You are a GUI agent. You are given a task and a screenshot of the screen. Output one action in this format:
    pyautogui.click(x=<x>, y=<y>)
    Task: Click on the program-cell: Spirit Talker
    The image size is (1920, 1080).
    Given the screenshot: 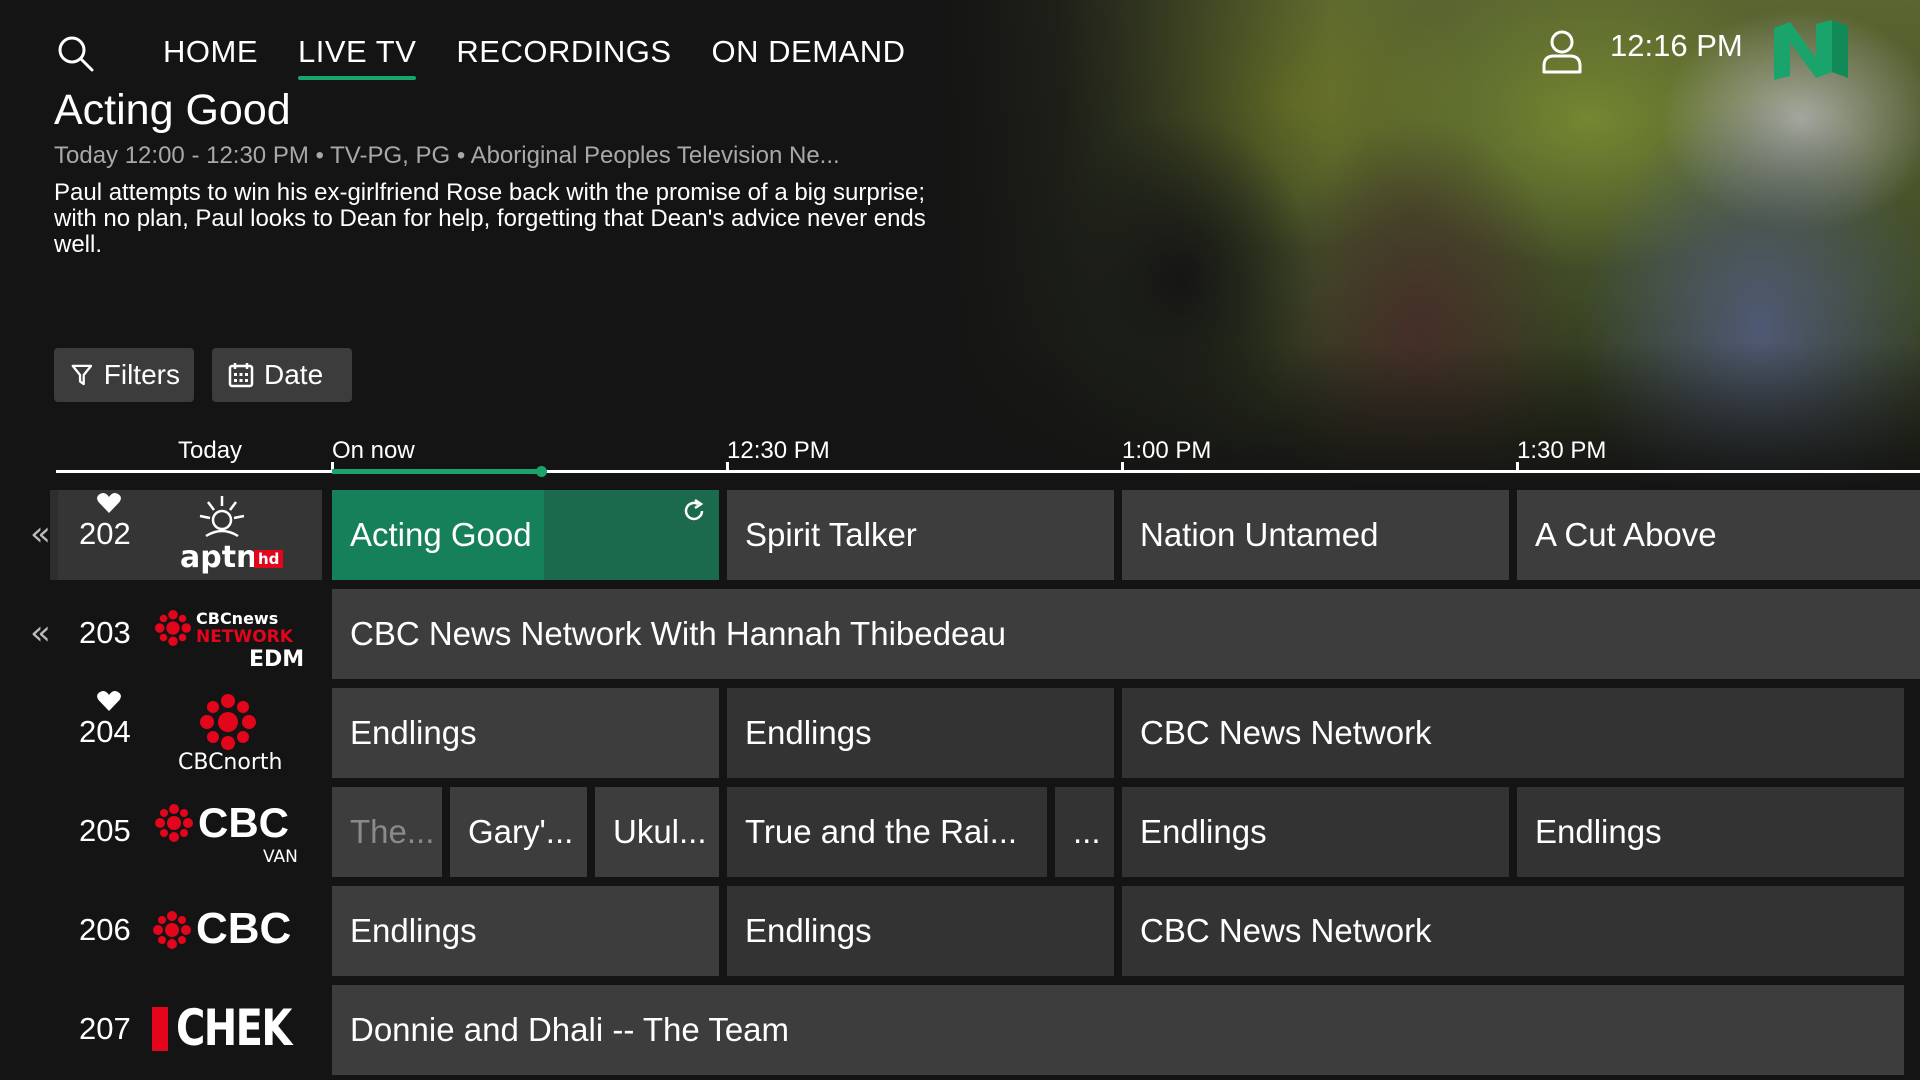 What is the action you would take?
    pyautogui.click(x=920, y=535)
    